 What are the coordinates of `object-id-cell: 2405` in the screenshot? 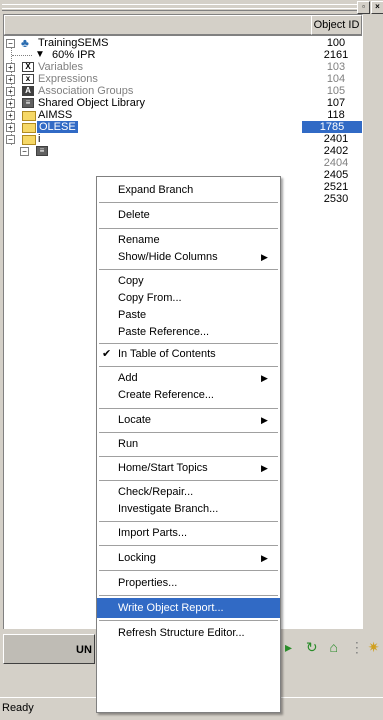 It's located at (336, 175).